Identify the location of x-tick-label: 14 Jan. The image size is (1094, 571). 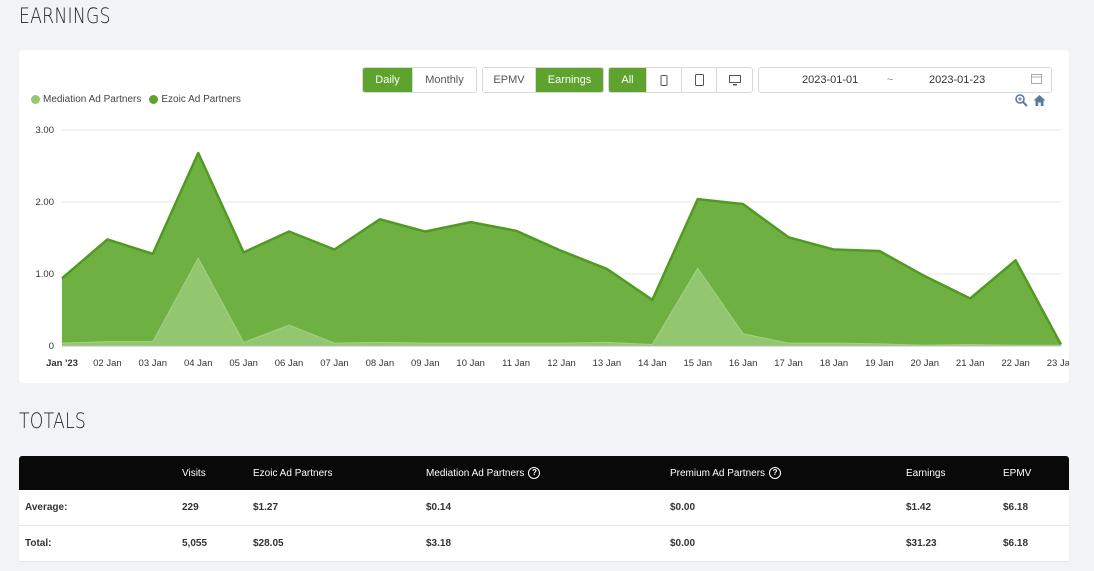
(652, 363).